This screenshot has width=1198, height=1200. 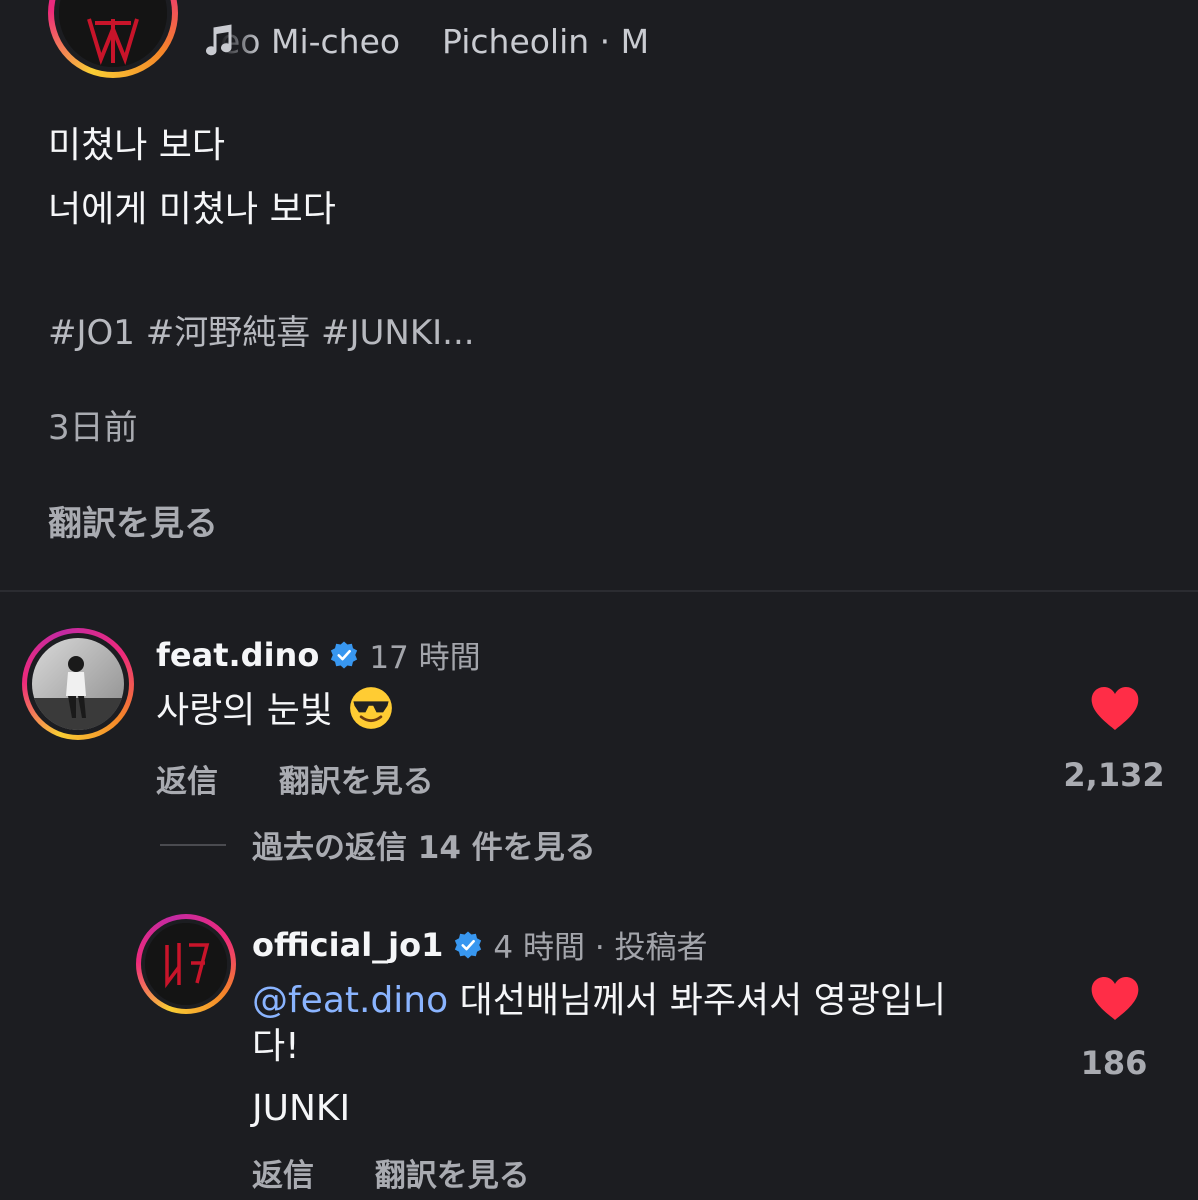 What do you see at coordinates (424, 848) in the screenshot?
I see `view-replies-label: 過去の返信 14 件を見る` at bounding box center [424, 848].